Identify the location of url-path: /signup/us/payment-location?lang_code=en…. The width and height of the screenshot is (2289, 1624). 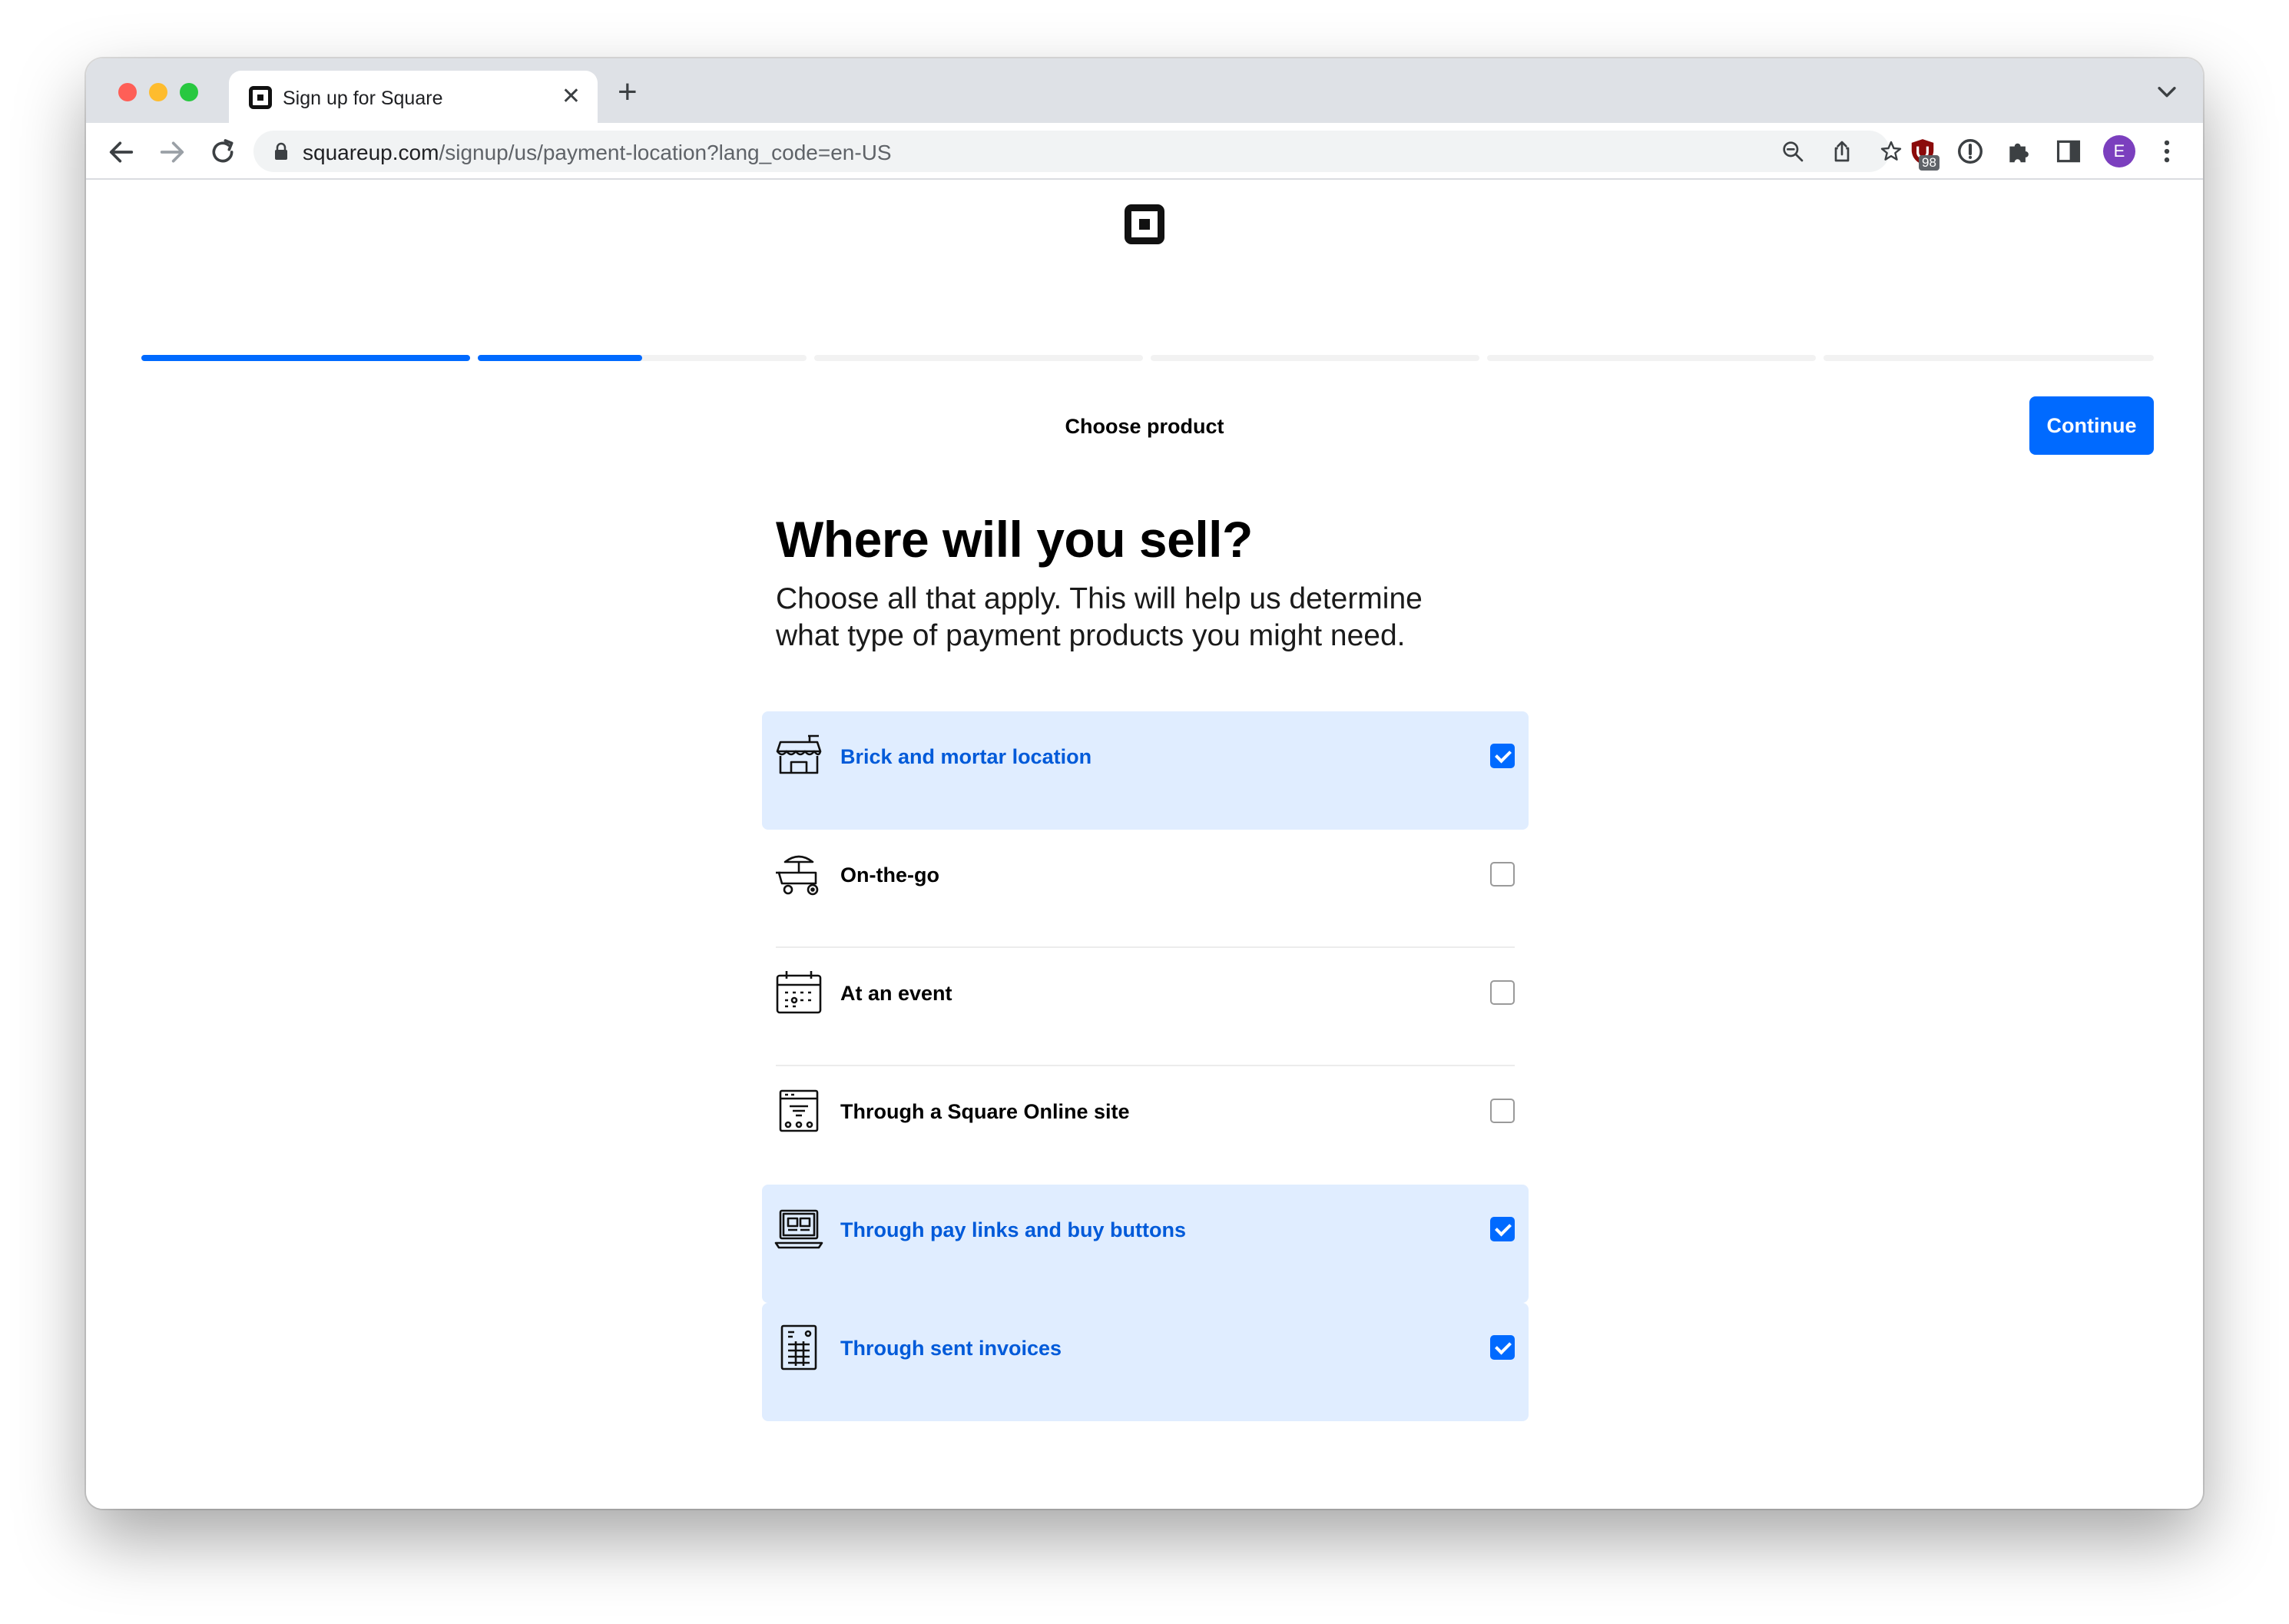
(665, 152).